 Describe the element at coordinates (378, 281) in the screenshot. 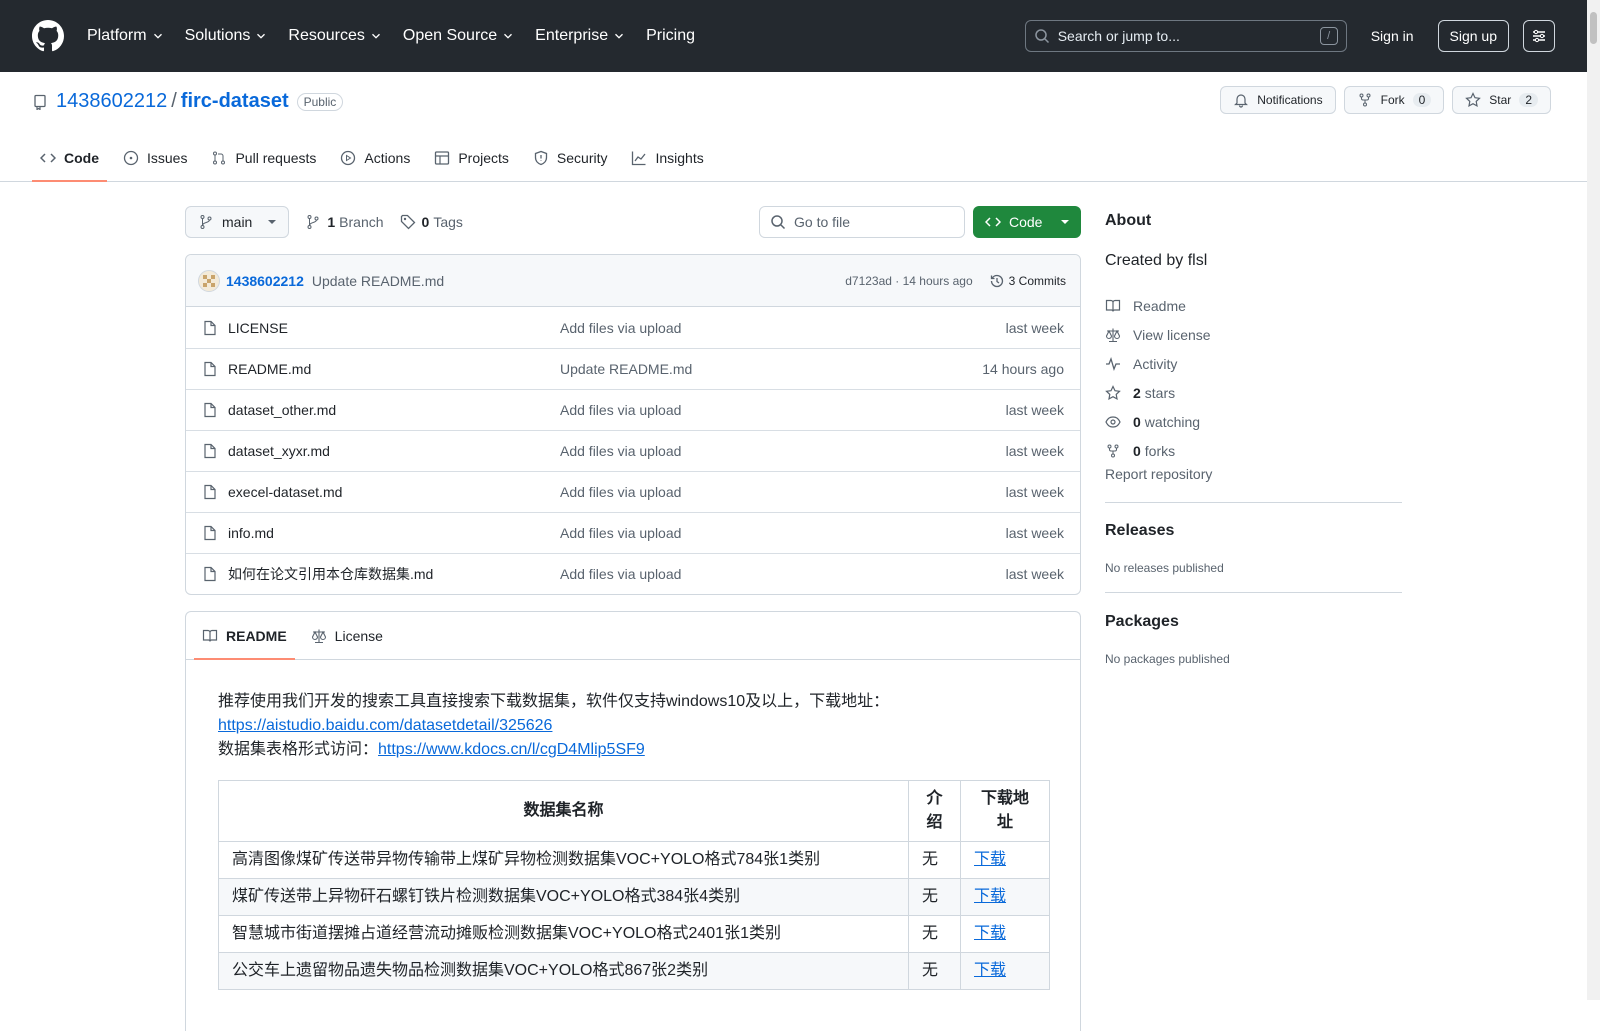

I see `commit-message-link: Update README.md` at that location.